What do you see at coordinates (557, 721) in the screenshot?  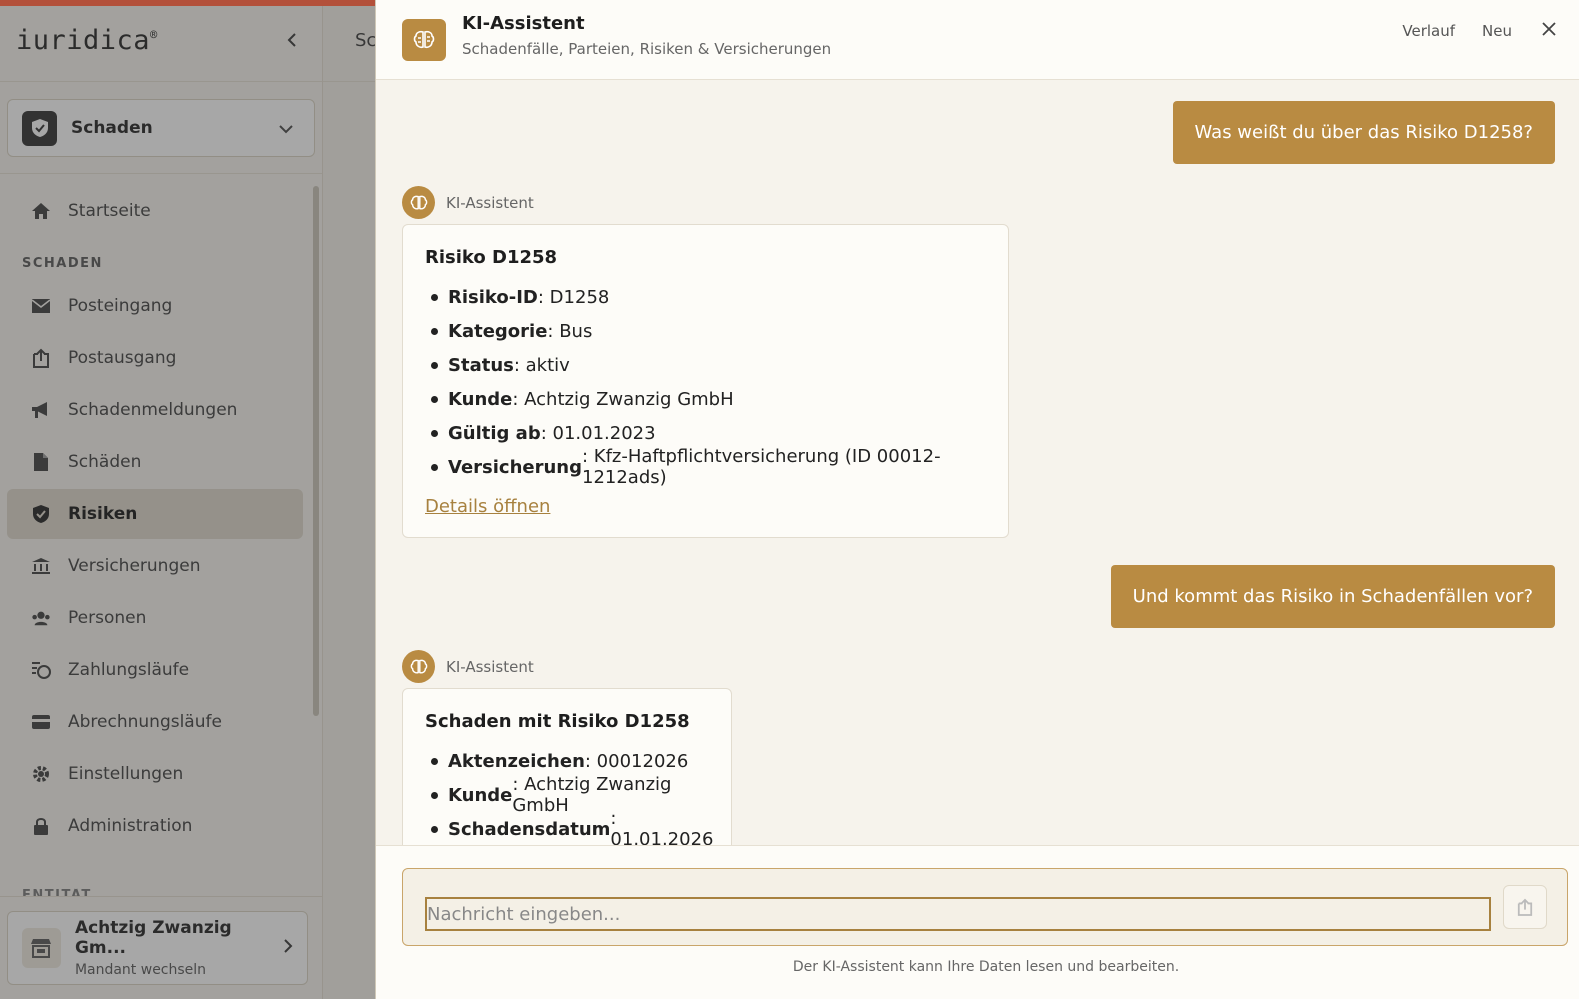 I see `card-title: Schaden mit Risiko D1258` at bounding box center [557, 721].